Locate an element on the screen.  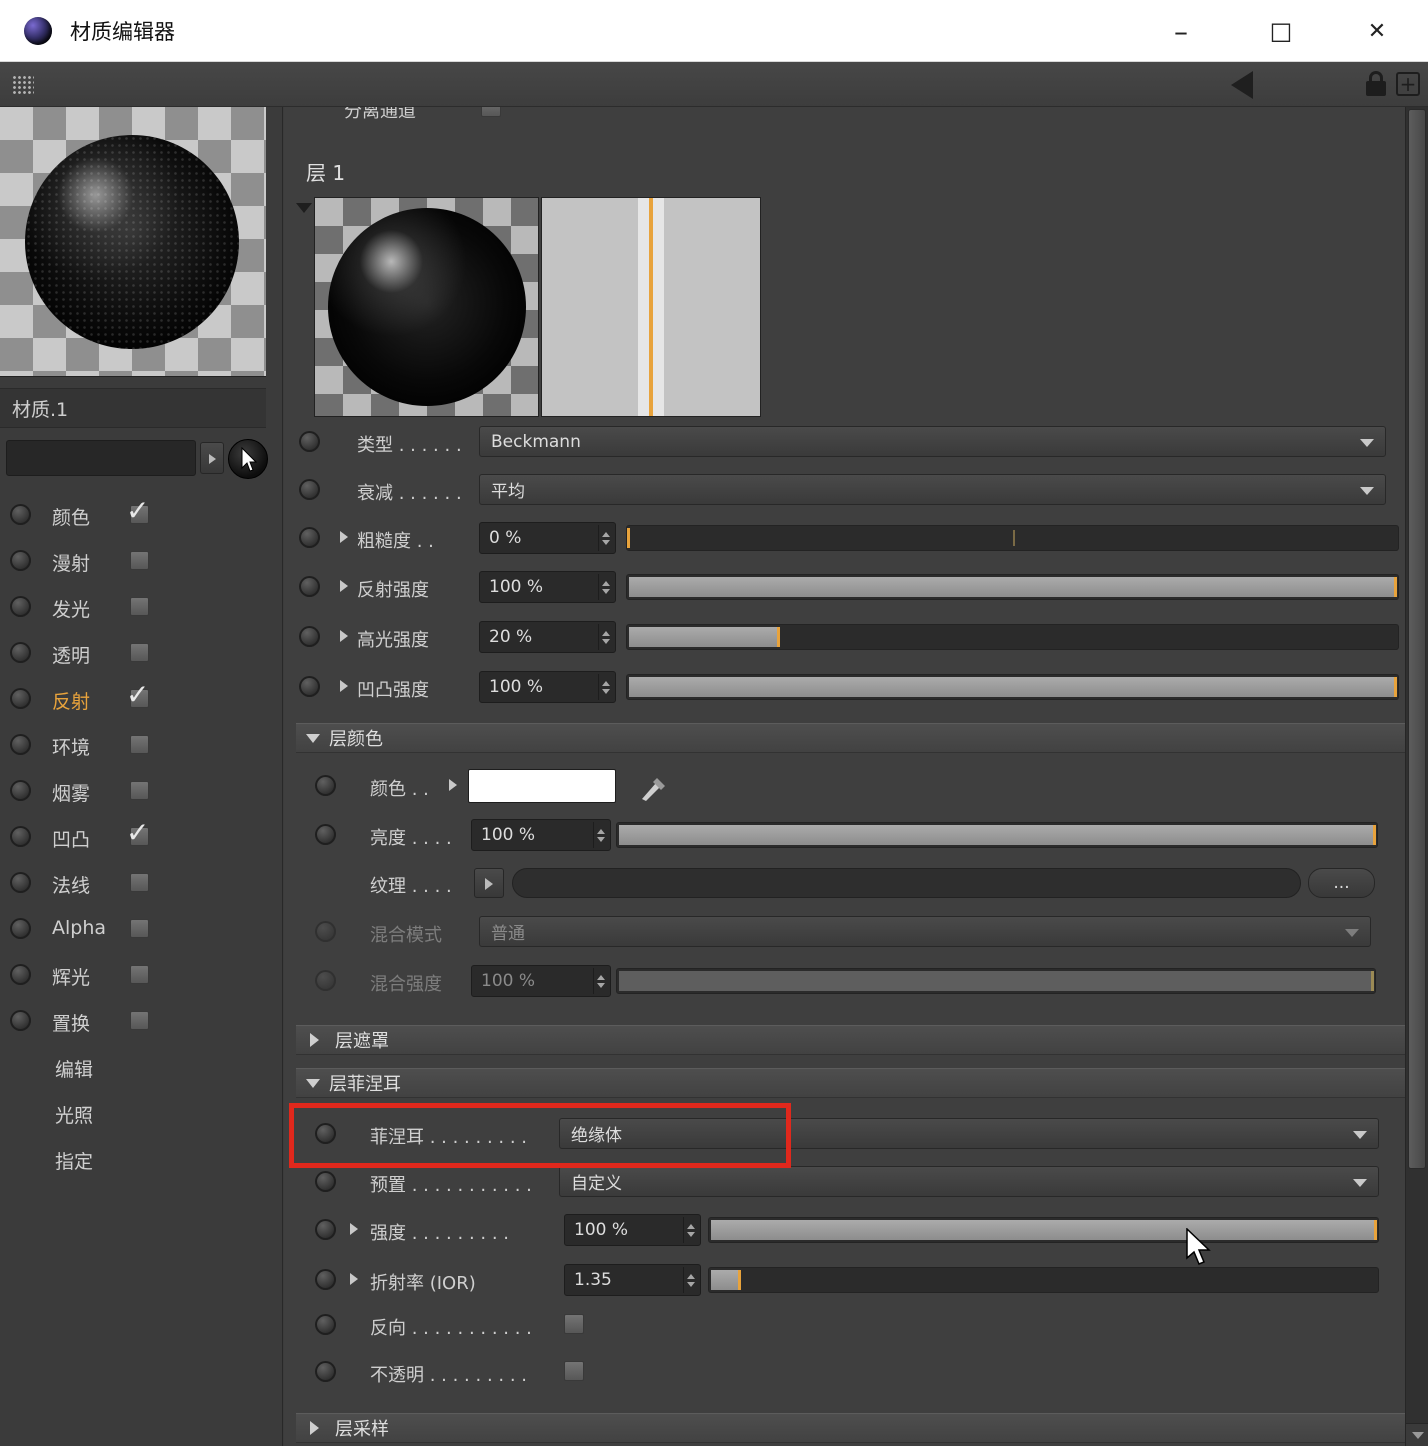
lock-icon is located at coordinates (1376, 84).